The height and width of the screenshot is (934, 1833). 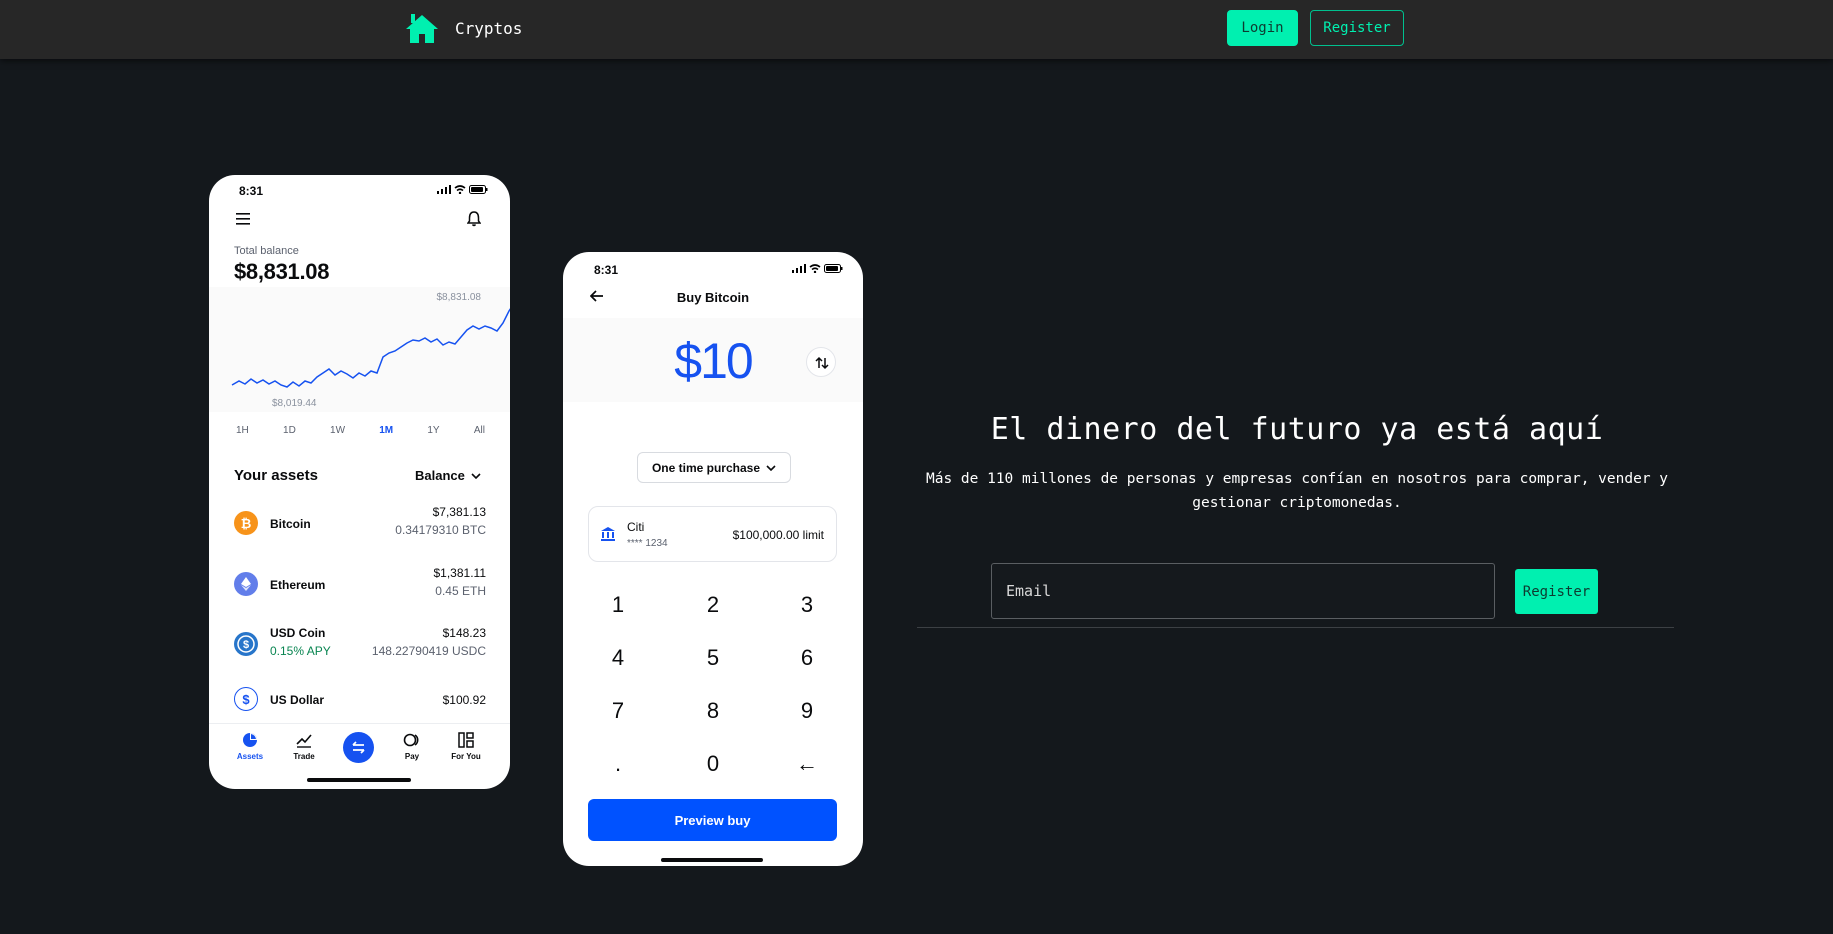 I want to click on balance-chart: $8,831.08 $8,019.44, so click(x=359, y=349).